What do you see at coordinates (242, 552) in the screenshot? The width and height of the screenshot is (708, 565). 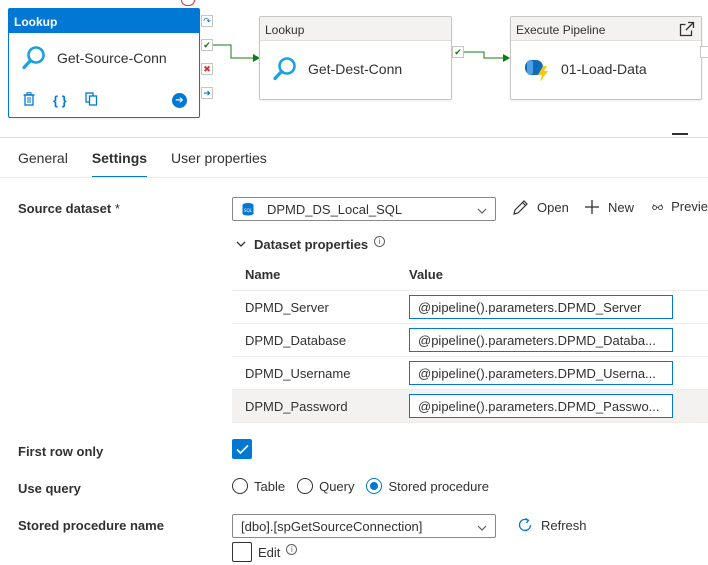 I see `checkbox-box` at bounding box center [242, 552].